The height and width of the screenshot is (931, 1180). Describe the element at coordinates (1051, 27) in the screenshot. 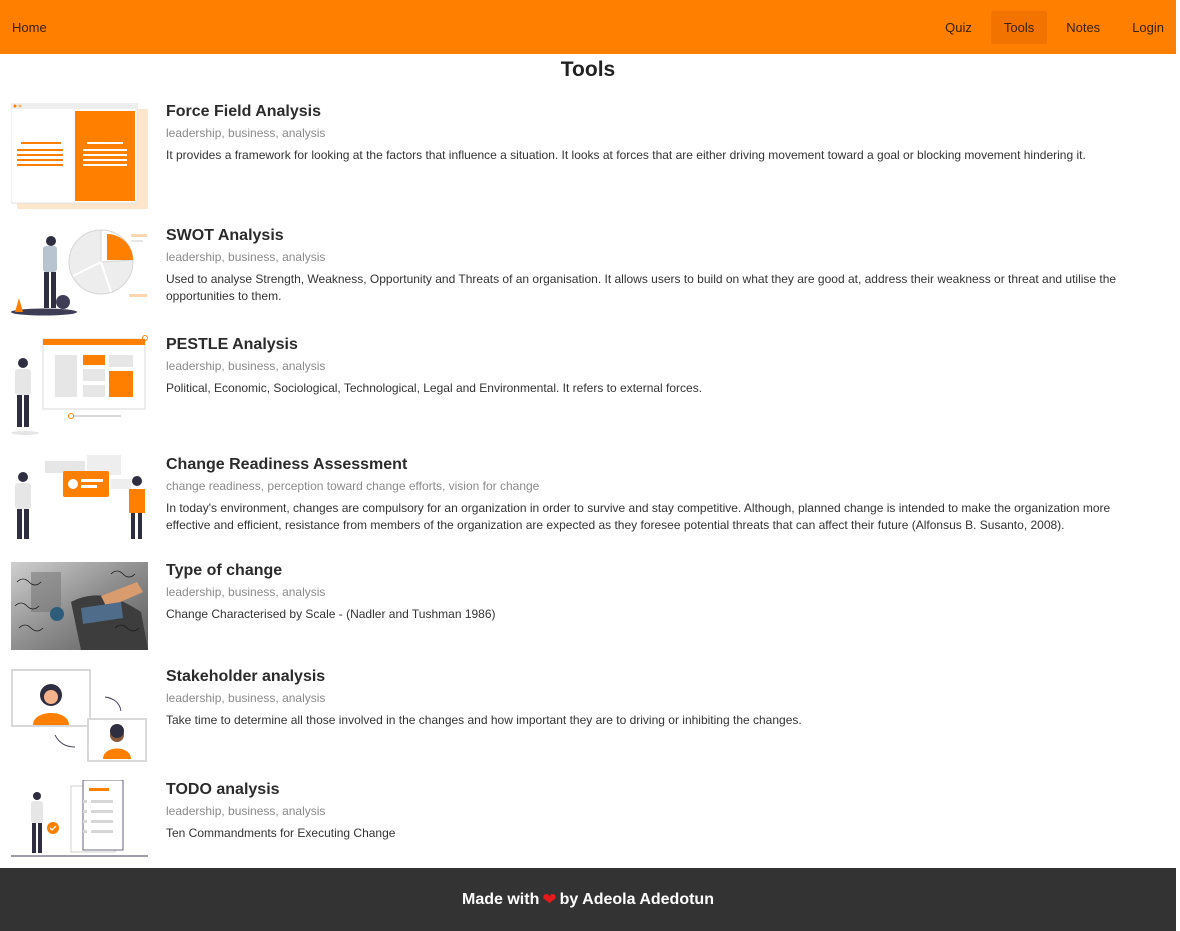

I see `nav-links: Quiz Tools Notes Login` at that location.